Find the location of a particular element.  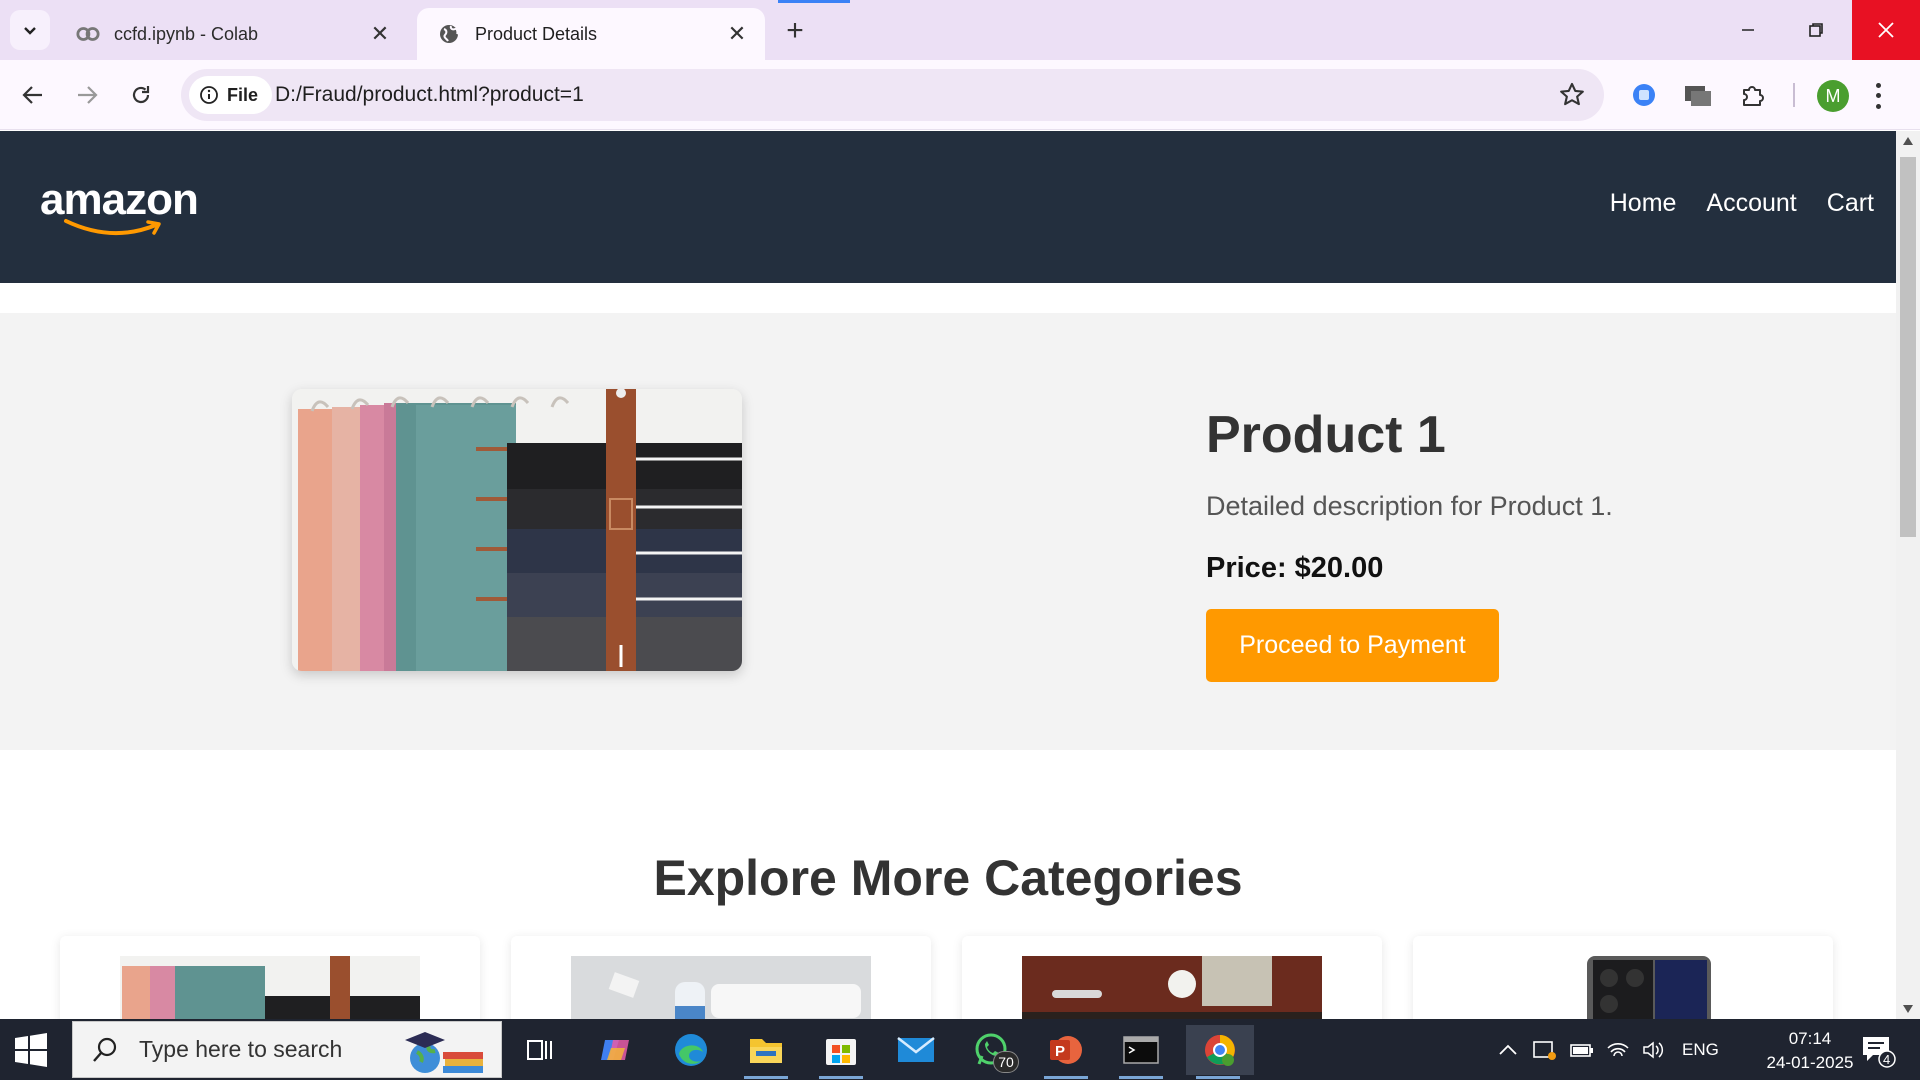

taskbar-terminal is located at coordinates (1141, 1052).